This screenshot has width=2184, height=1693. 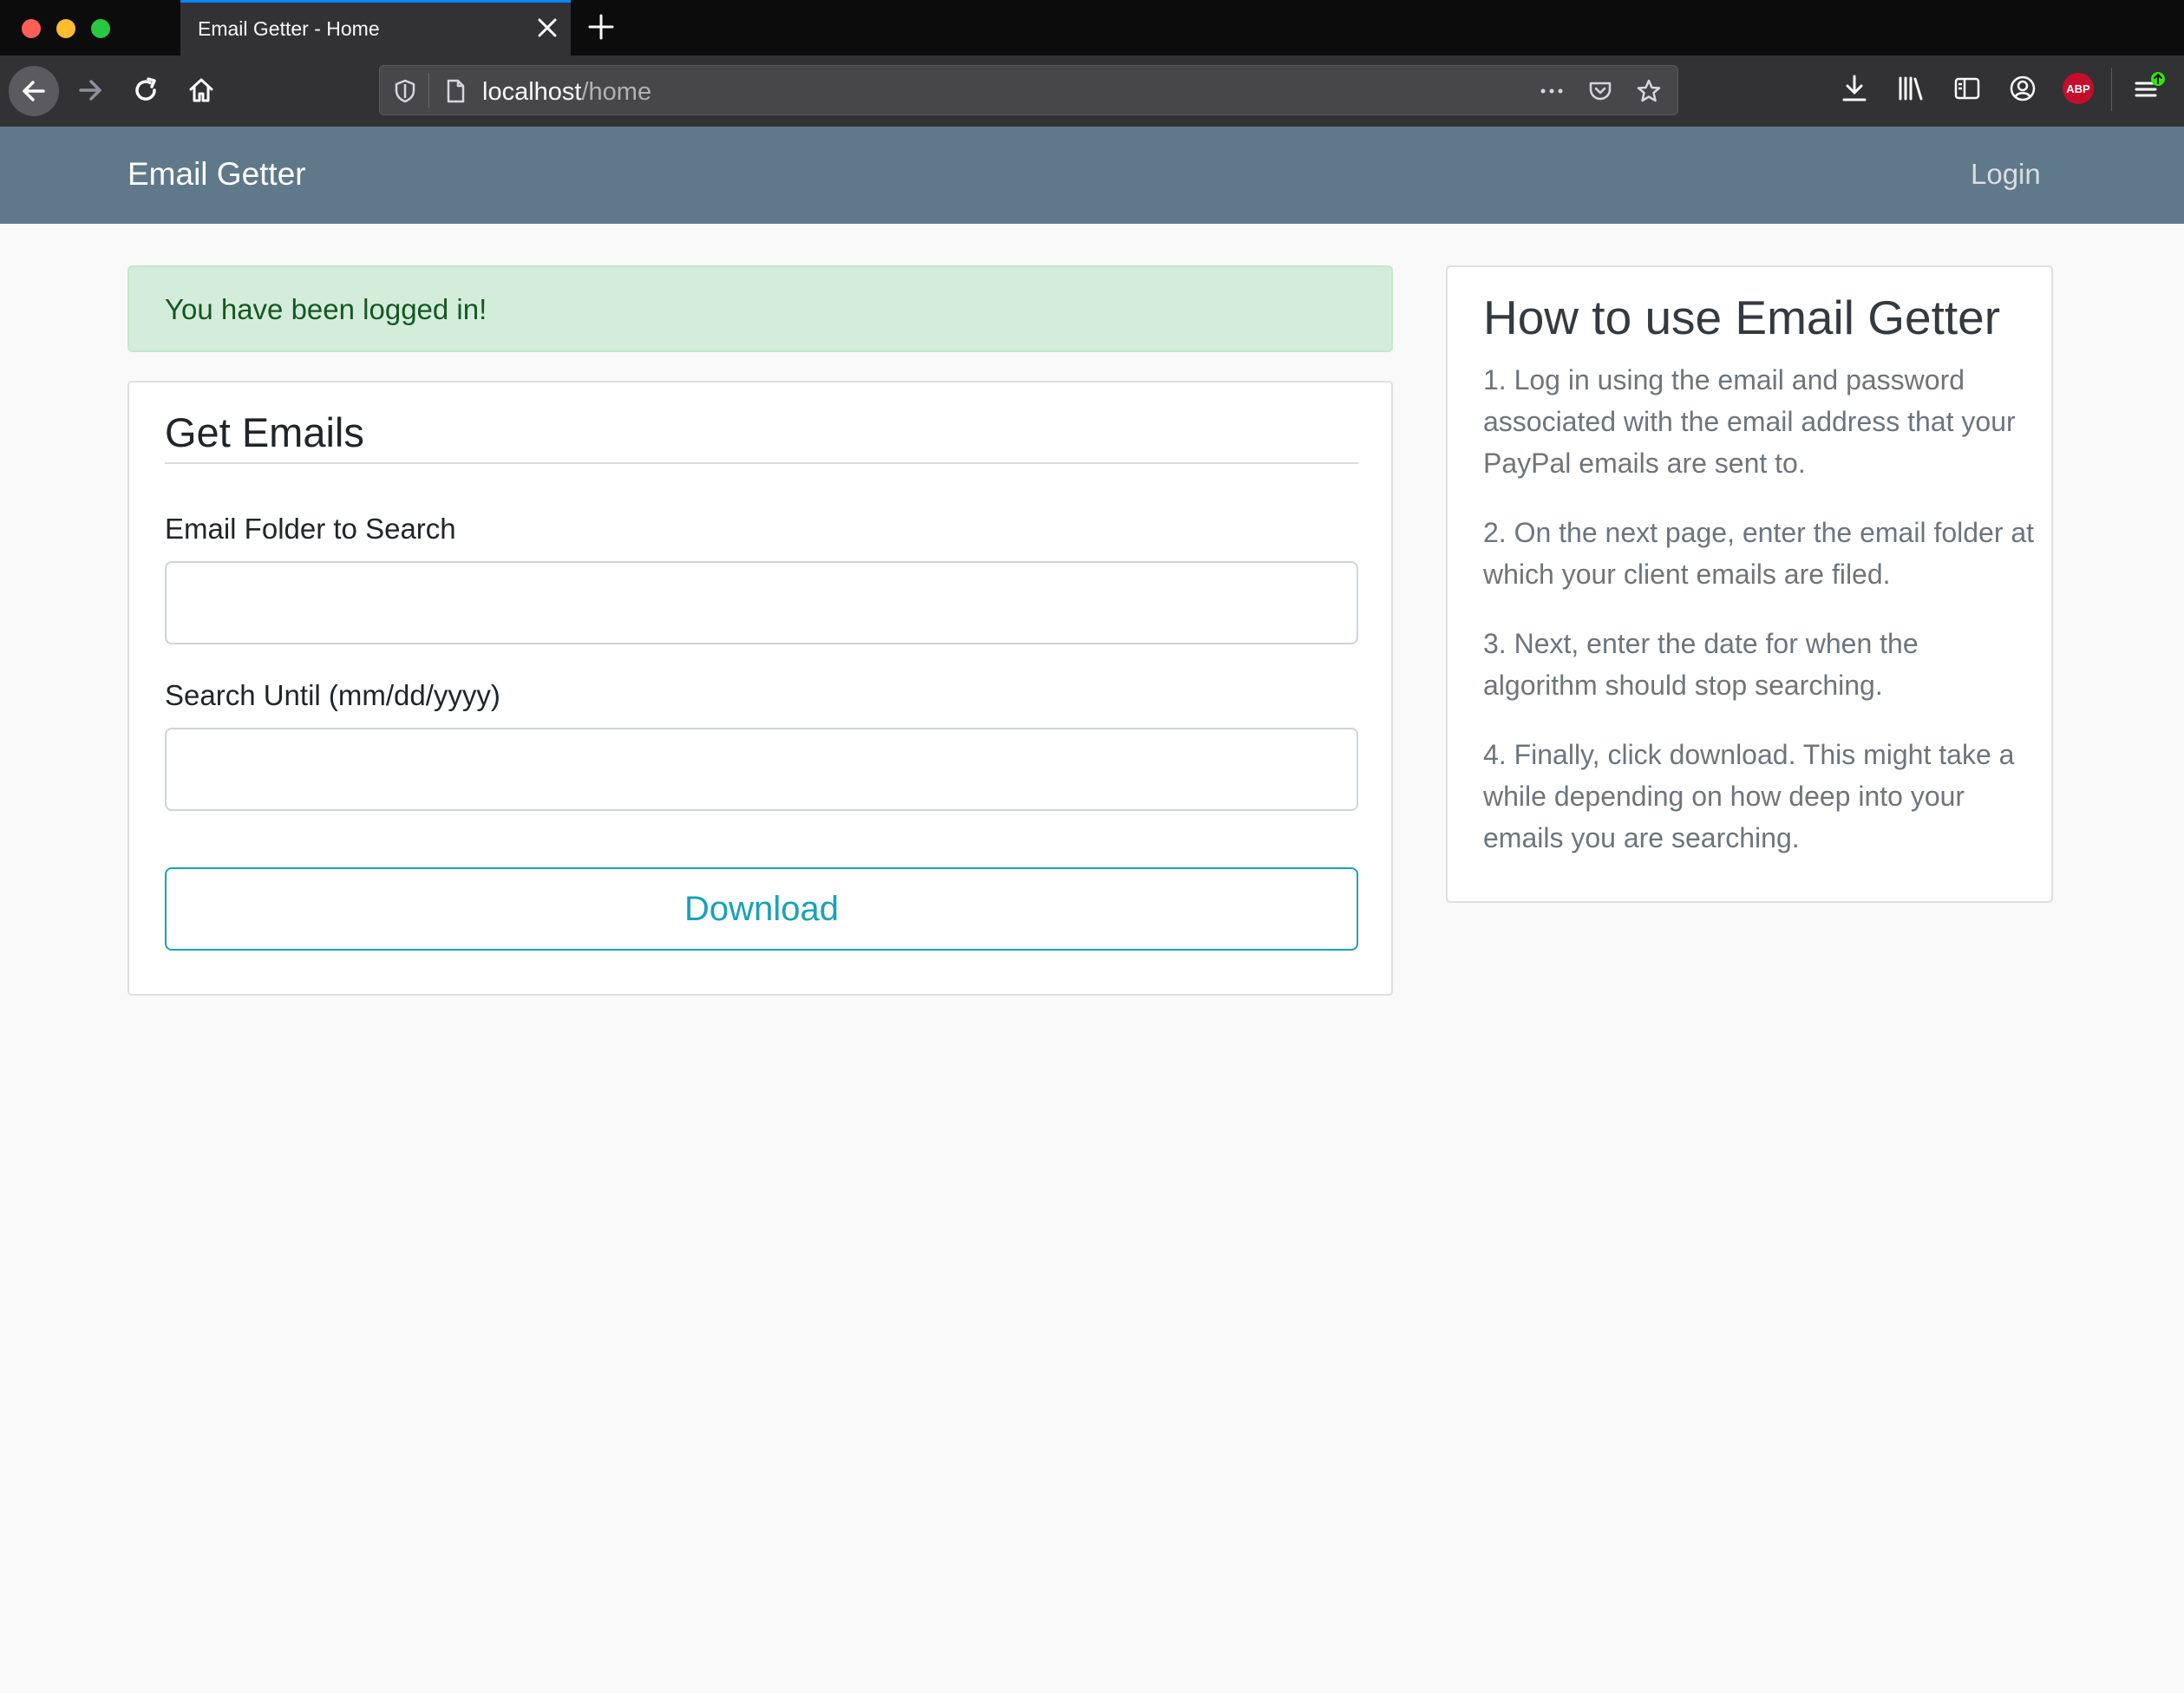 I want to click on library-button, so click(x=1911, y=88).